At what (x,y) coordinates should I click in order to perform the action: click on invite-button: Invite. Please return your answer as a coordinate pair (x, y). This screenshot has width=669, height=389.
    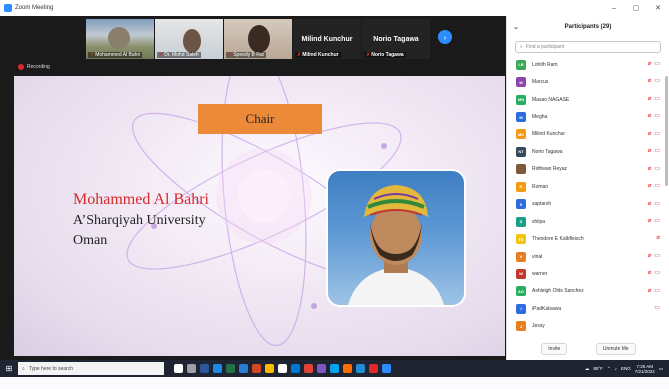
    Looking at the image, I should click on (554, 349).